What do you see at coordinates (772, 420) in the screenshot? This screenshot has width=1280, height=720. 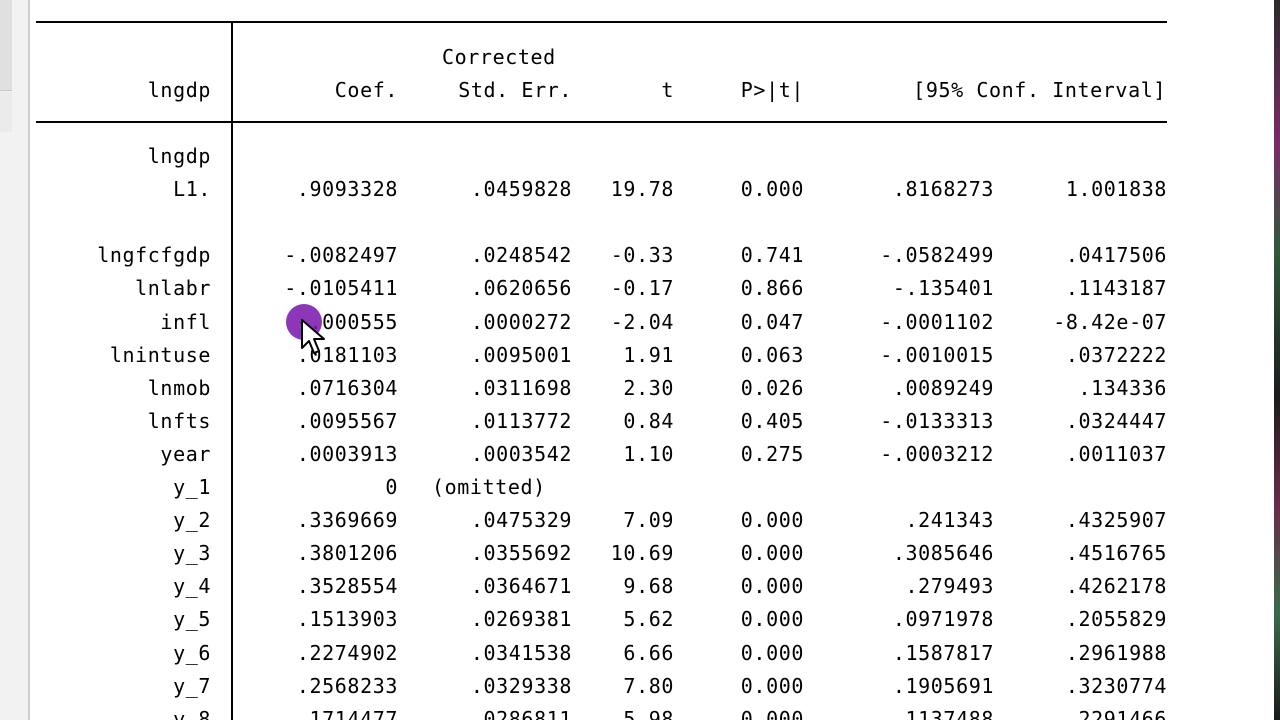 I see `cell-p: 0.405` at bounding box center [772, 420].